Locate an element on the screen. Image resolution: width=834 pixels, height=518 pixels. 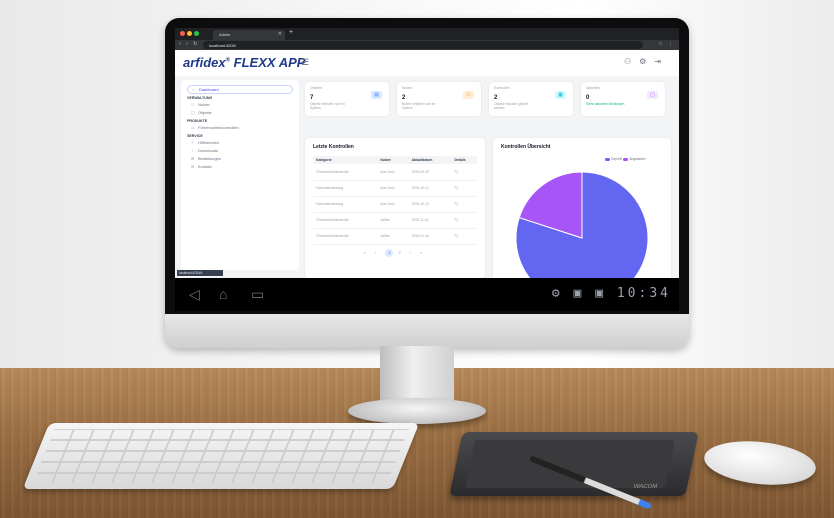
dashboard-icon: ⌂ is located at coordinates (193, 89).